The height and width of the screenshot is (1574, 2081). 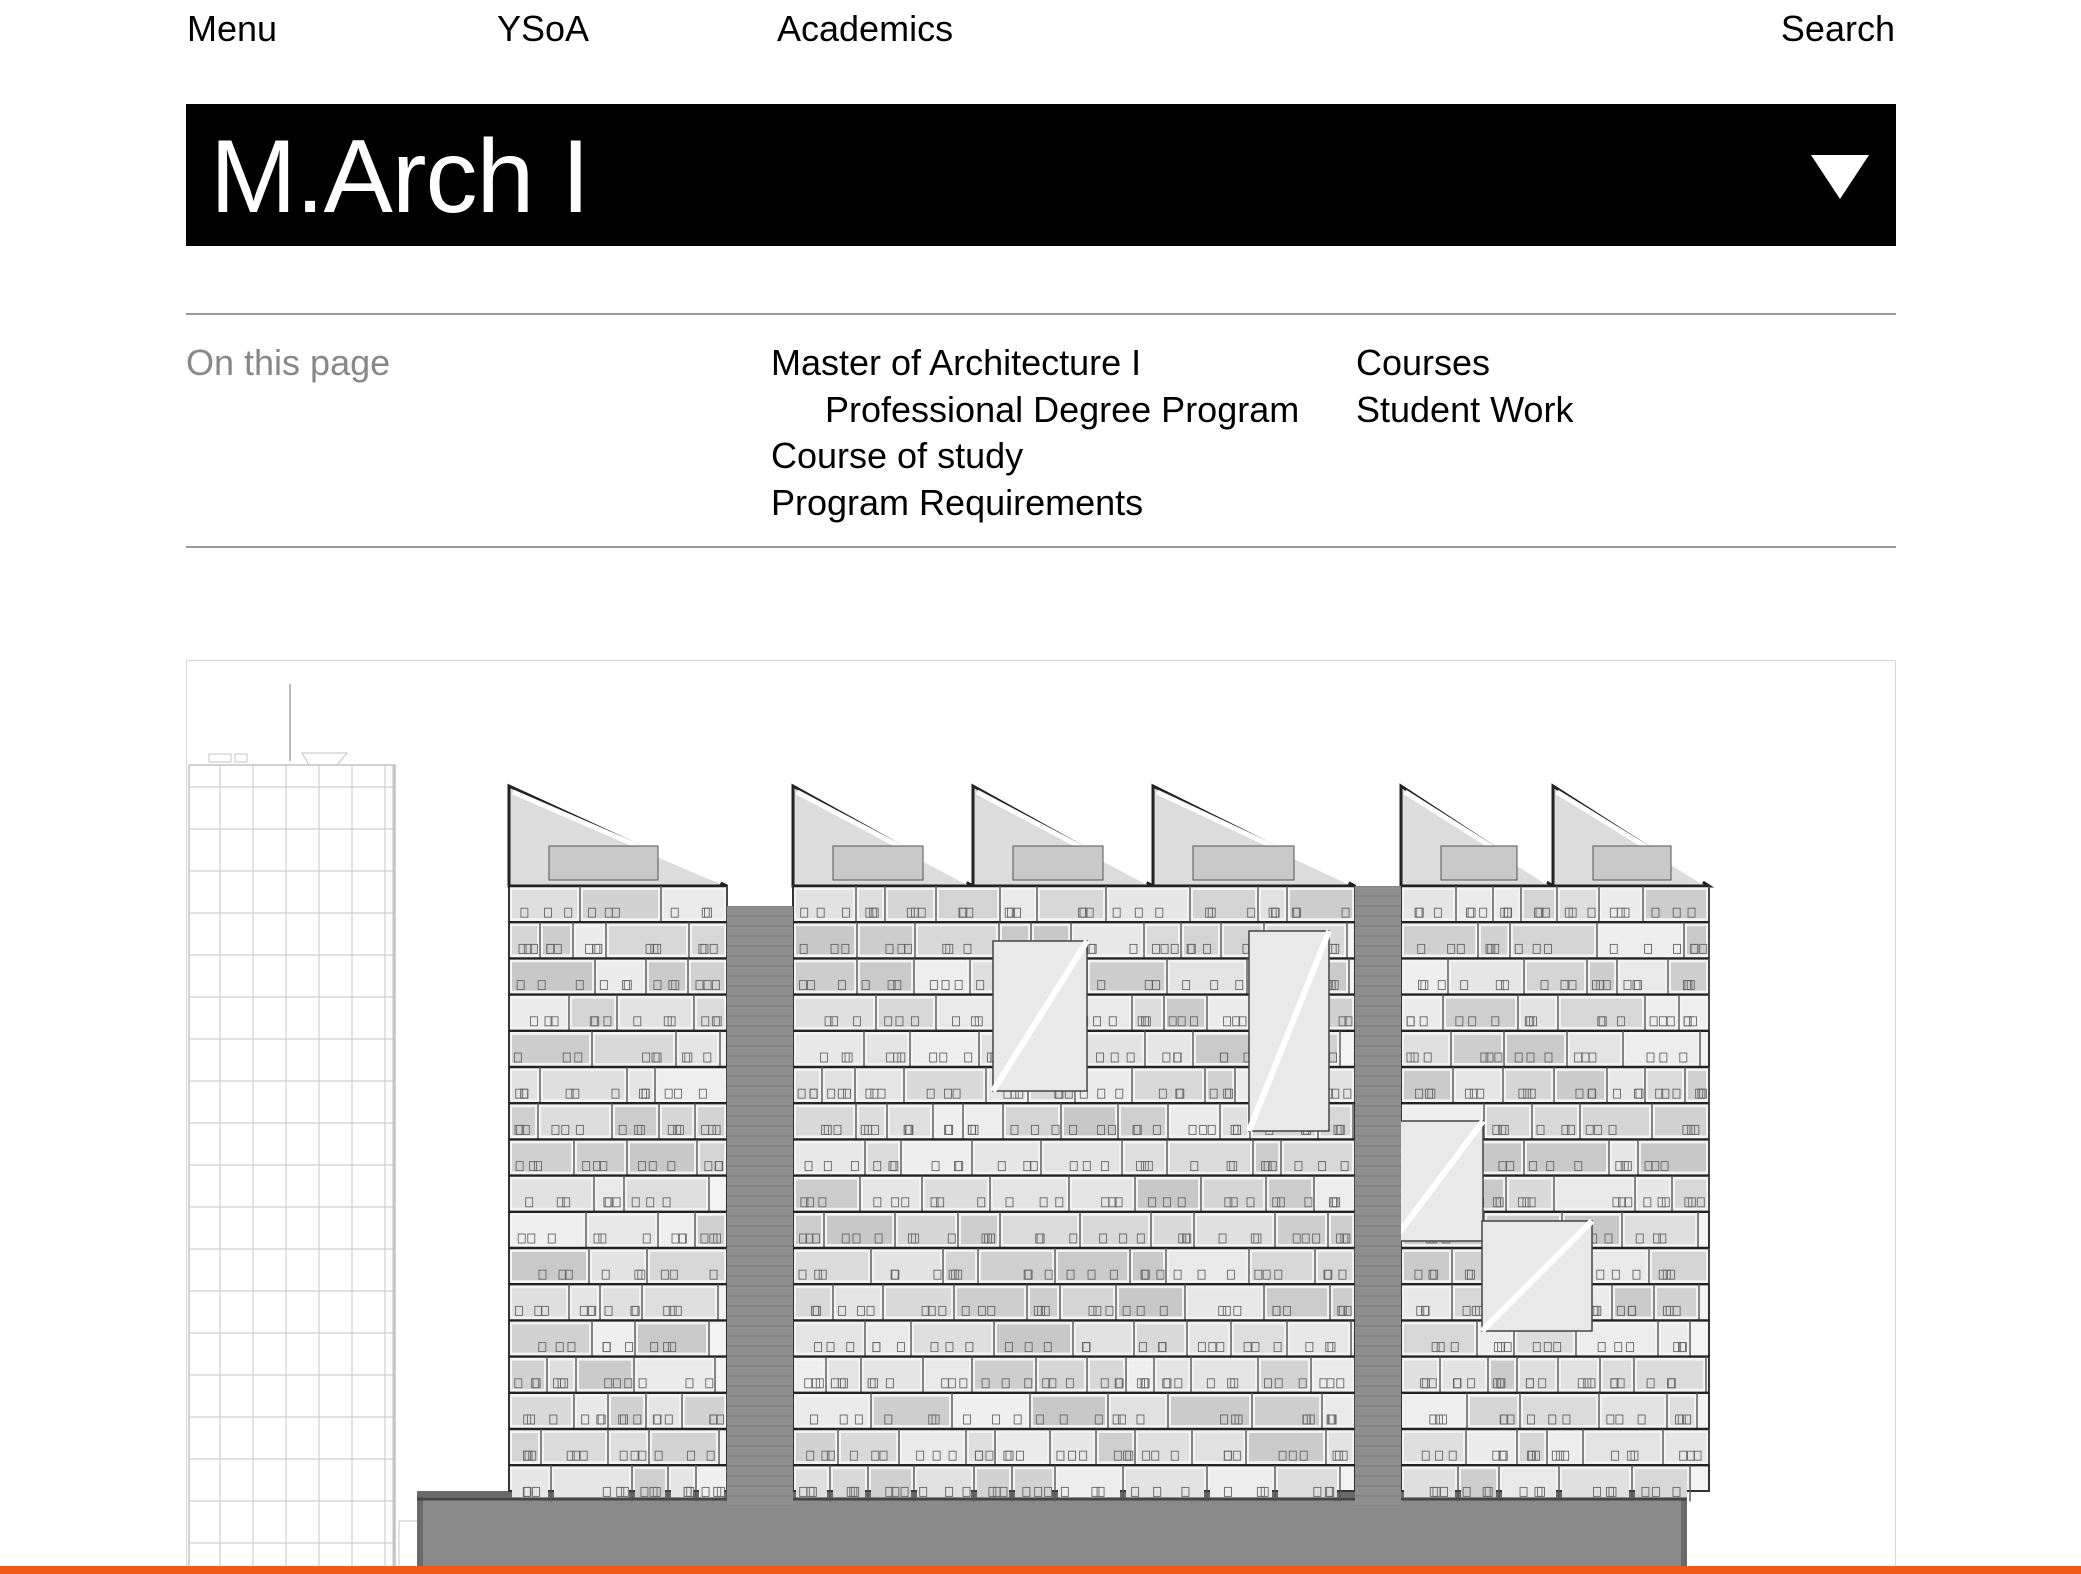 What do you see at coordinates (1041, 547) in the screenshot?
I see `divider-bottom` at bounding box center [1041, 547].